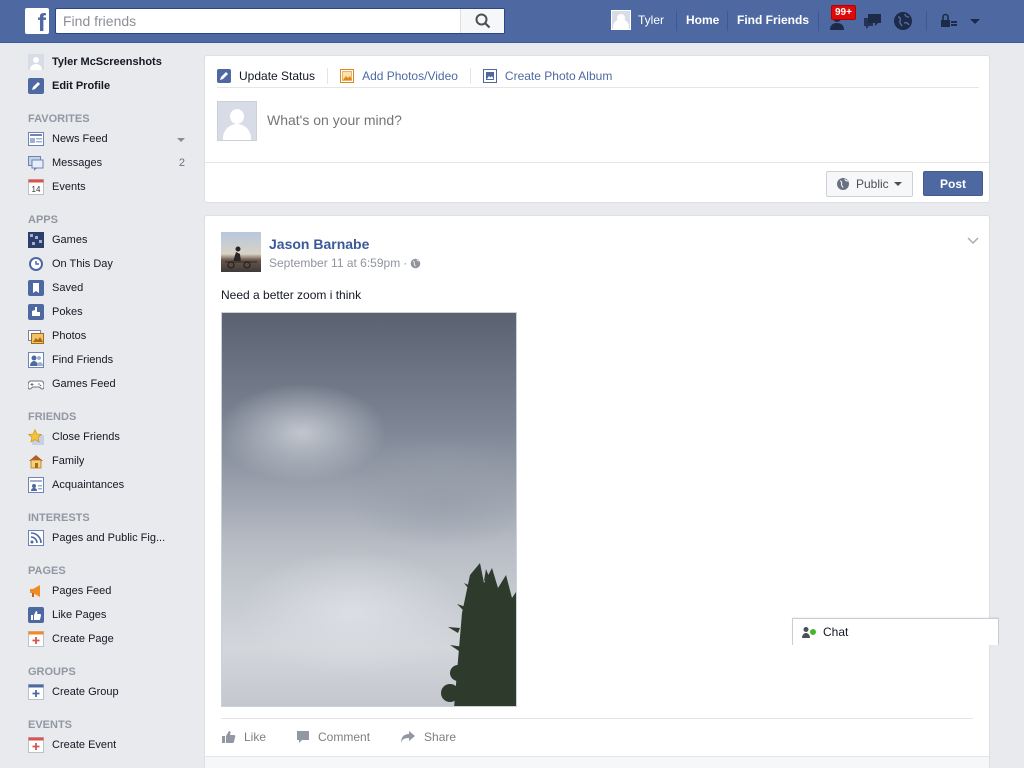  I want to click on sidebar-item-label: Events, so click(69, 187).